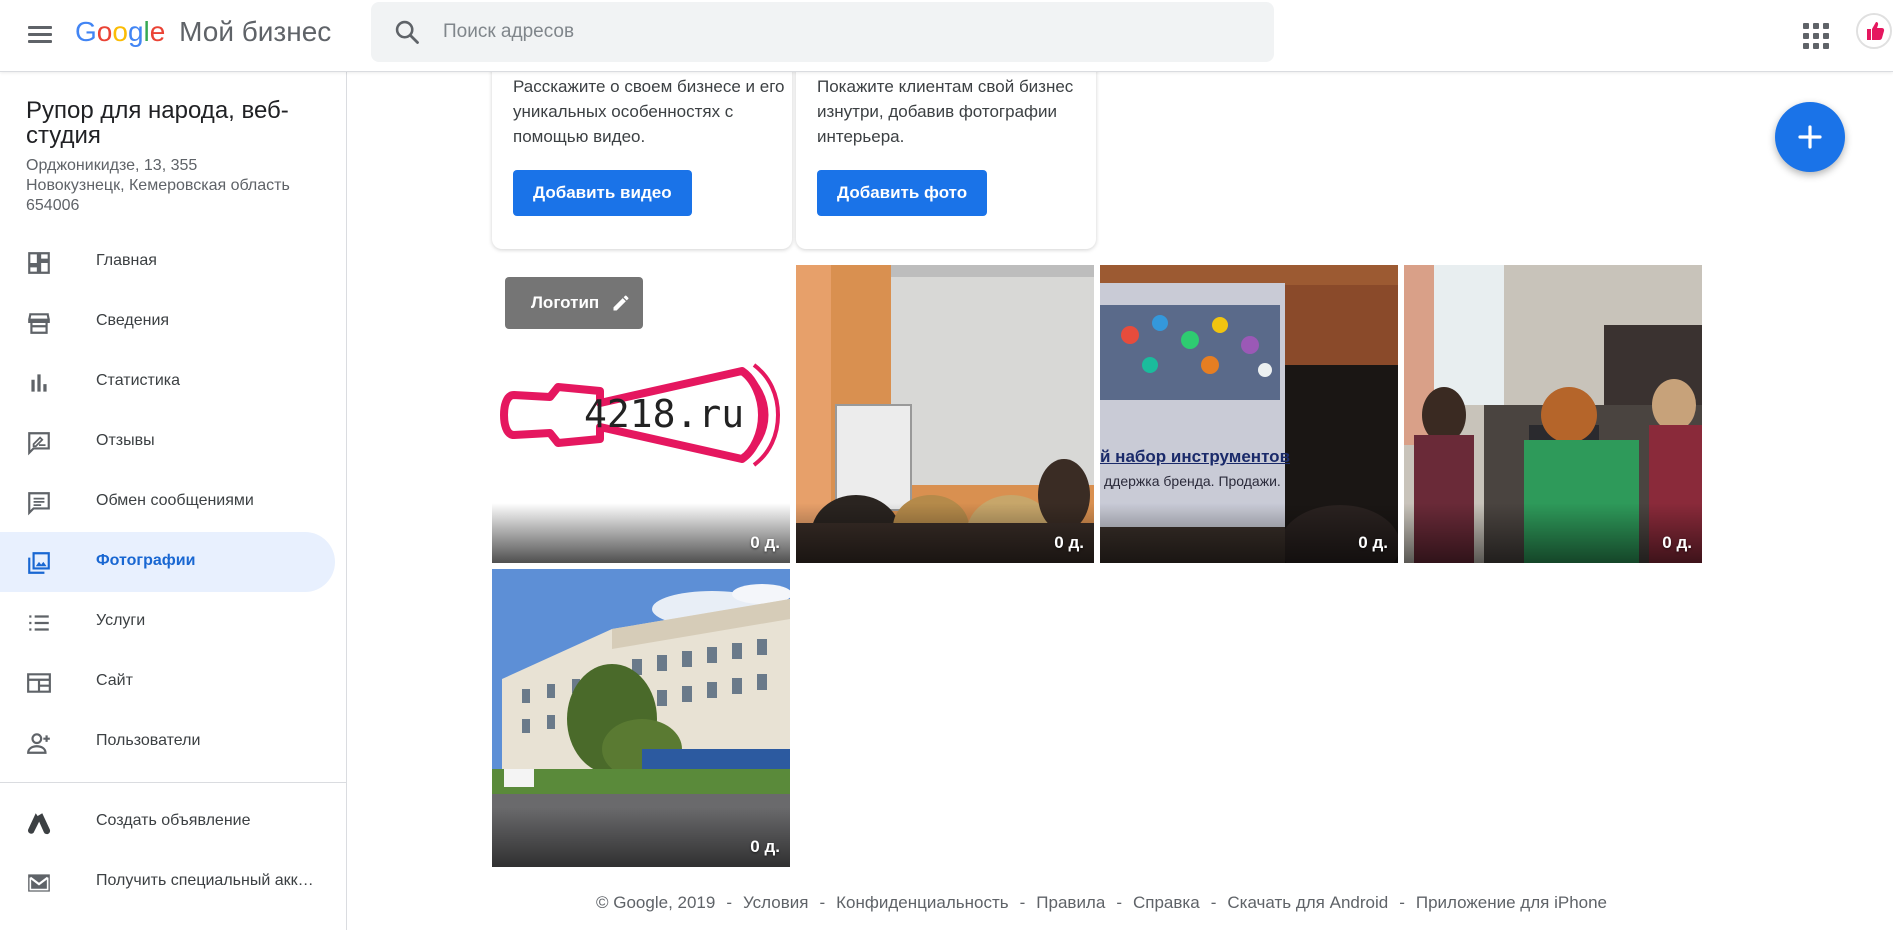 The height and width of the screenshot is (930, 1893). I want to click on logo-badge-label: Логотип, so click(565, 302).